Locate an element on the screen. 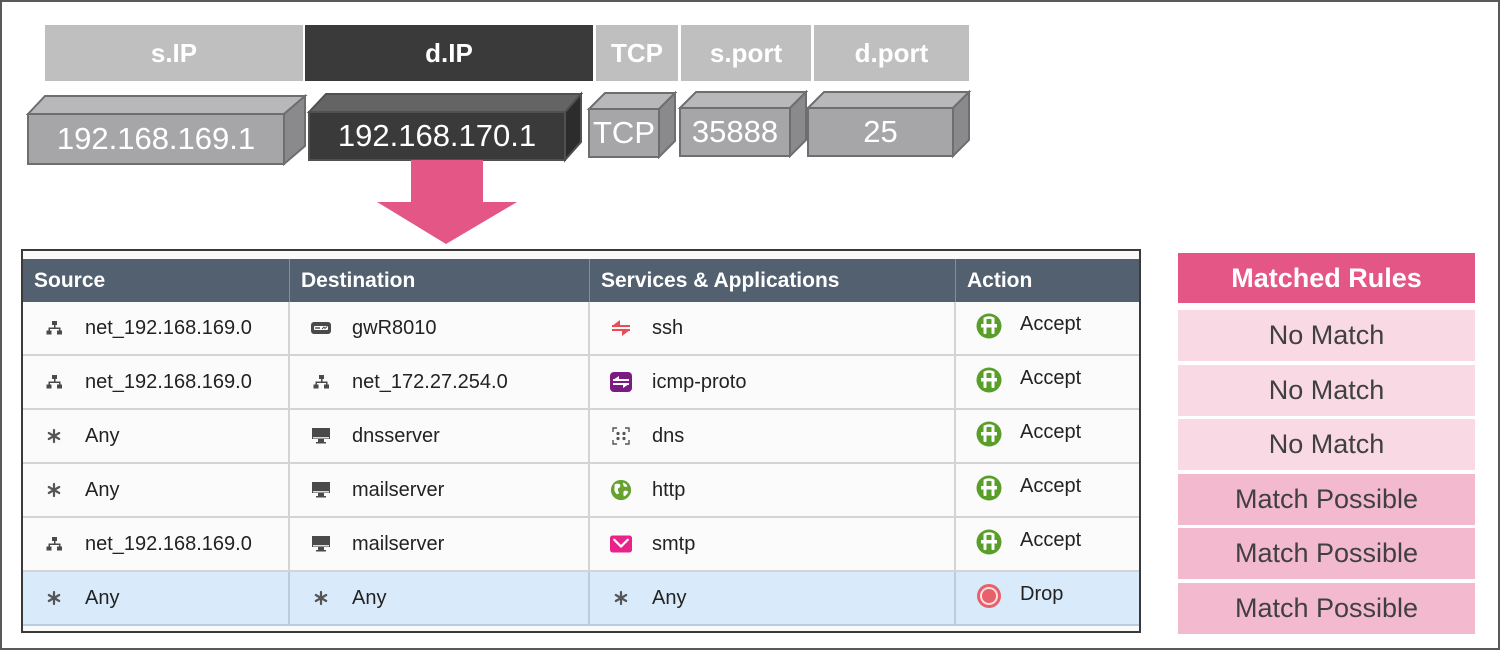 The height and width of the screenshot is (650, 1500). destination-cell-text: net_172.27.254.0 is located at coordinates (430, 381).